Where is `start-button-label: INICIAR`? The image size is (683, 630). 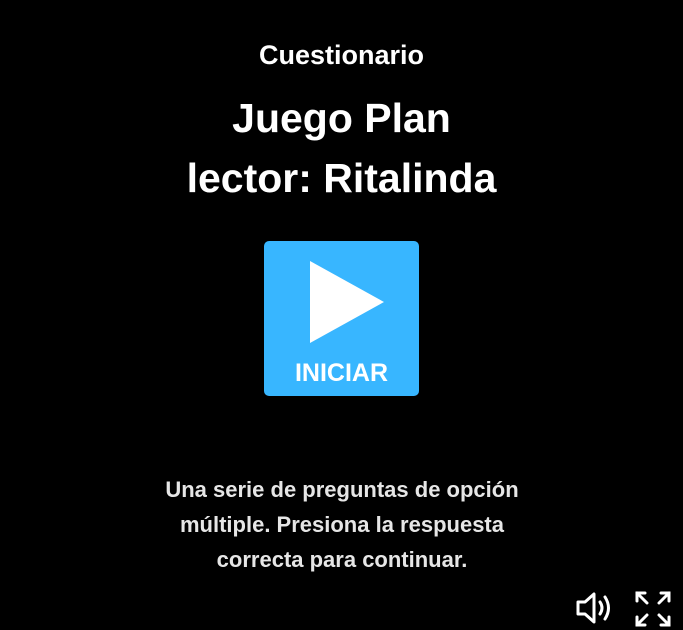
start-button-label: INICIAR is located at coordinates (341, 373).